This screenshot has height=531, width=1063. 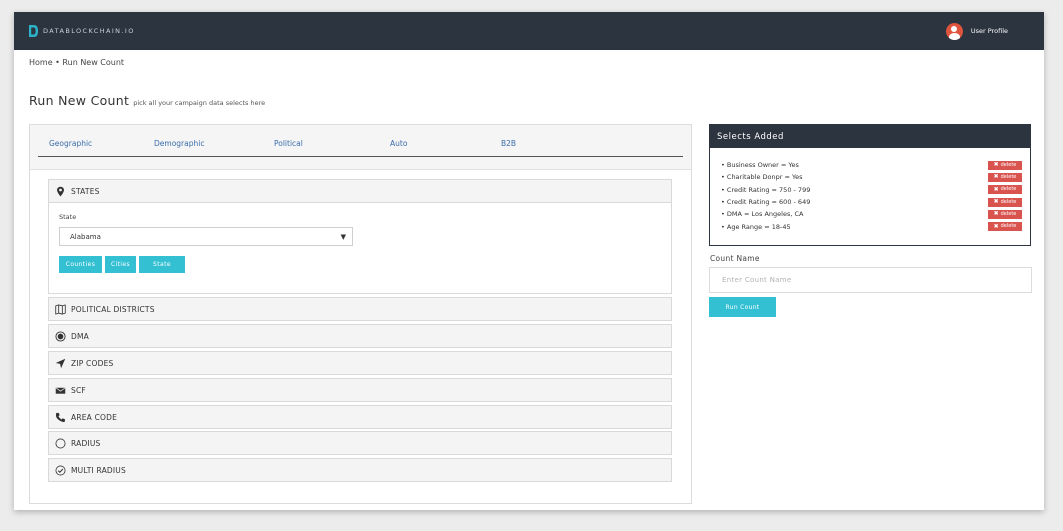 I want to click on circle-icon, so click(x=60, y=443).